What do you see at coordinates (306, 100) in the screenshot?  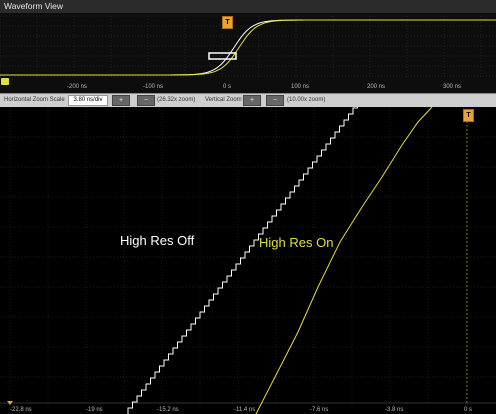 I see `v-zoom-factor: (10.00x zoom)` at bounding box center [306, 100].